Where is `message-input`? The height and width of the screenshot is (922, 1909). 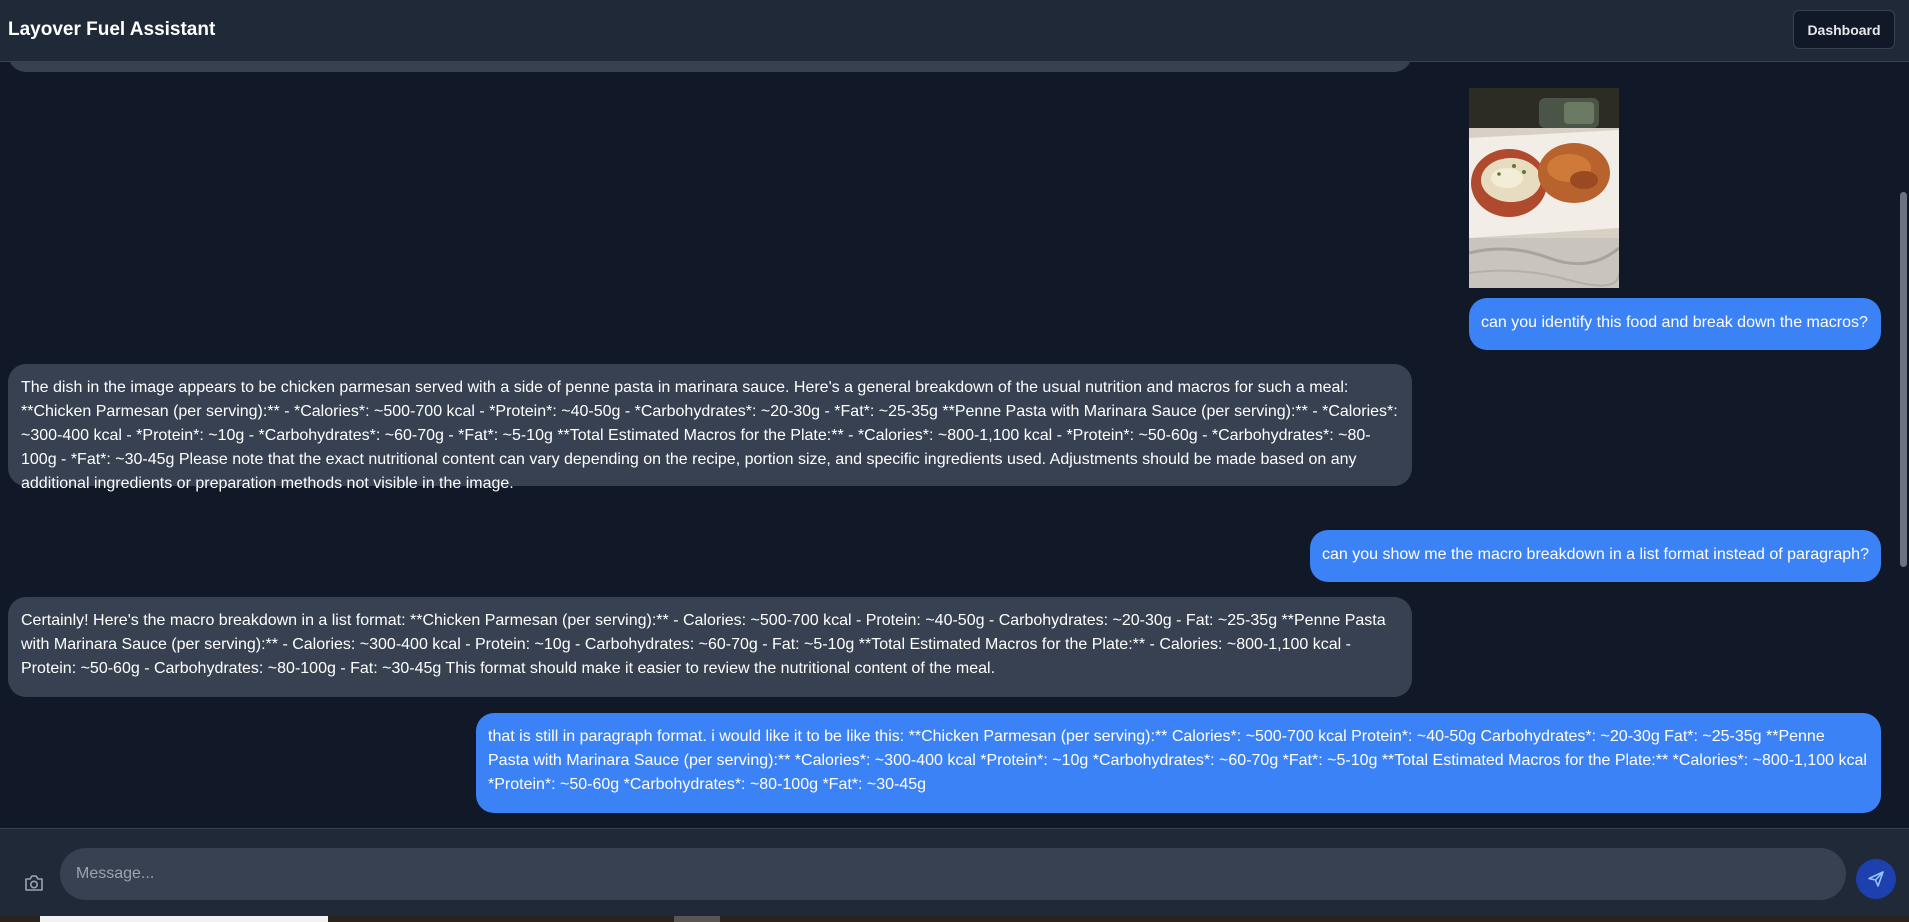
message-input is located at coordinates (953, 874).